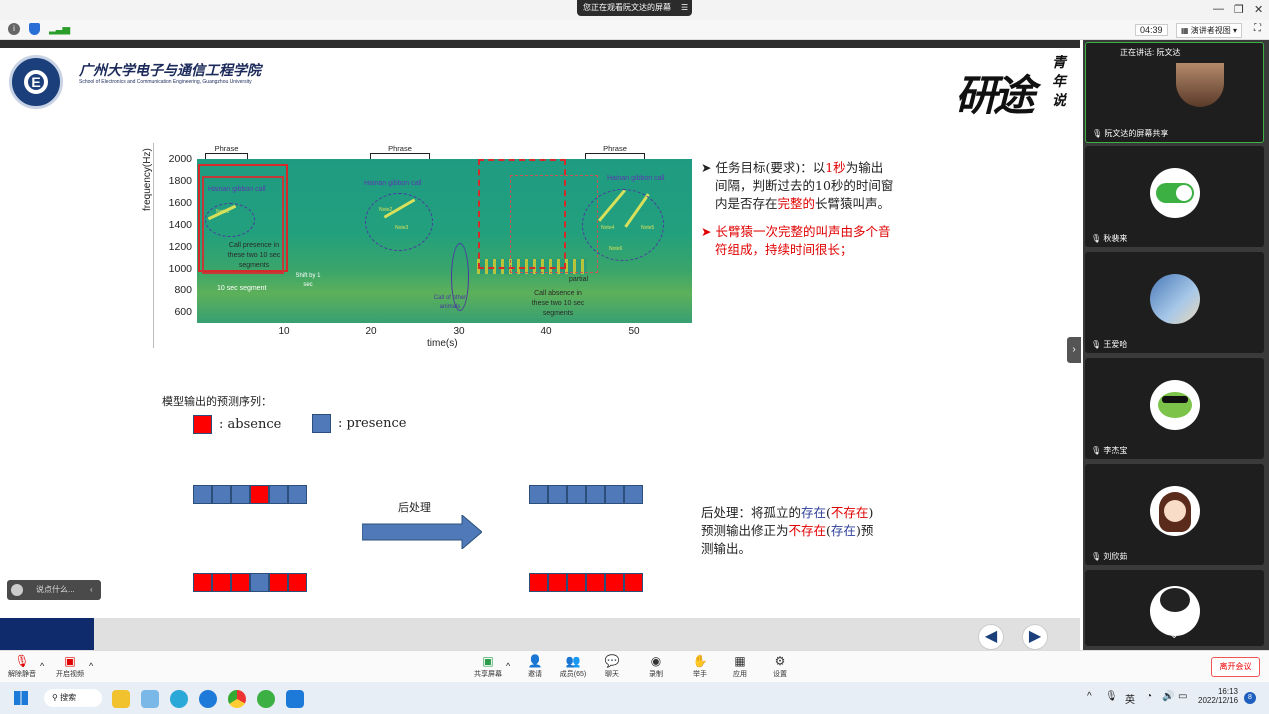 Image resolution: width=1269 pixels, height=714 pixels. What do you see at coordinates (55, 697) in the screenshot?
I see `search-icon: ⚲` at bounding box center [55, 697].